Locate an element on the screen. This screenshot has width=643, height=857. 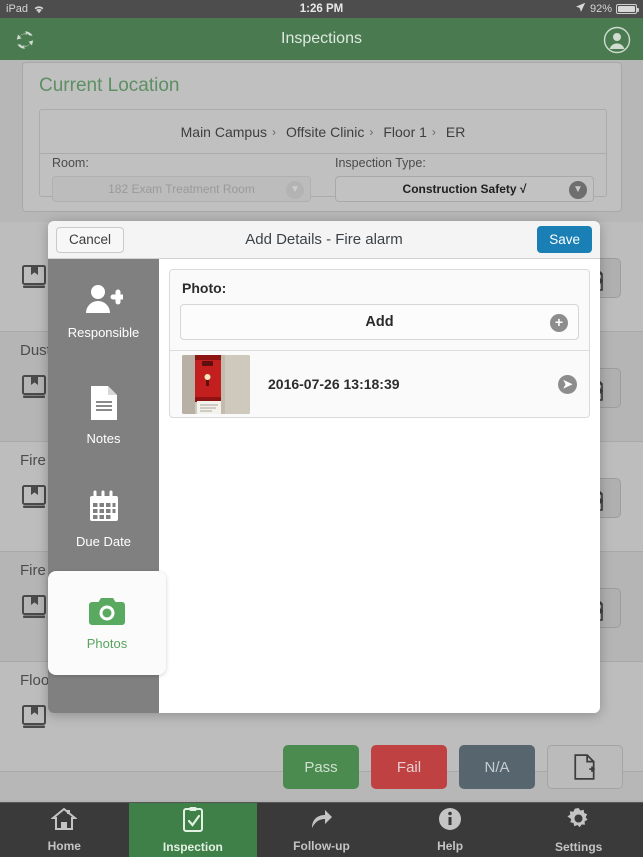
room-label: Room: is located at coordinates (70, 163).